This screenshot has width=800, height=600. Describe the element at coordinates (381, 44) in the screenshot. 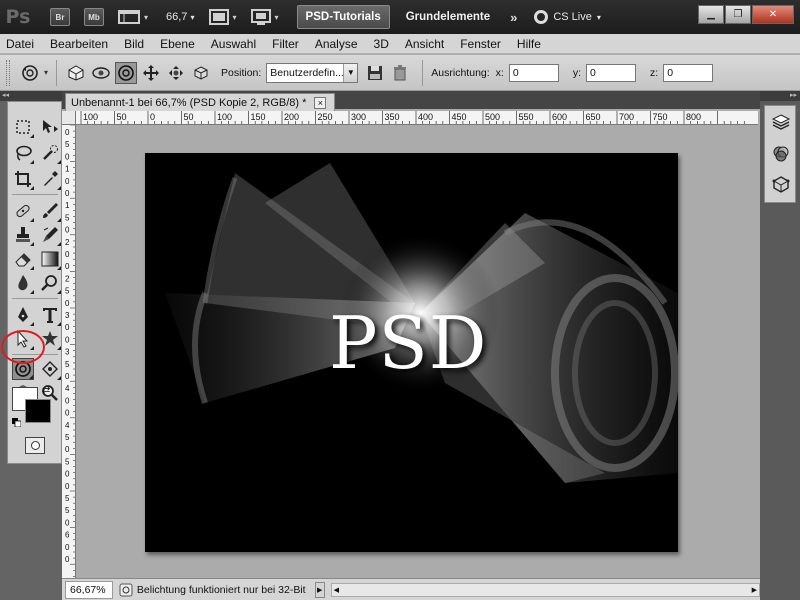

I see `menu-3d: 3D` at that location.